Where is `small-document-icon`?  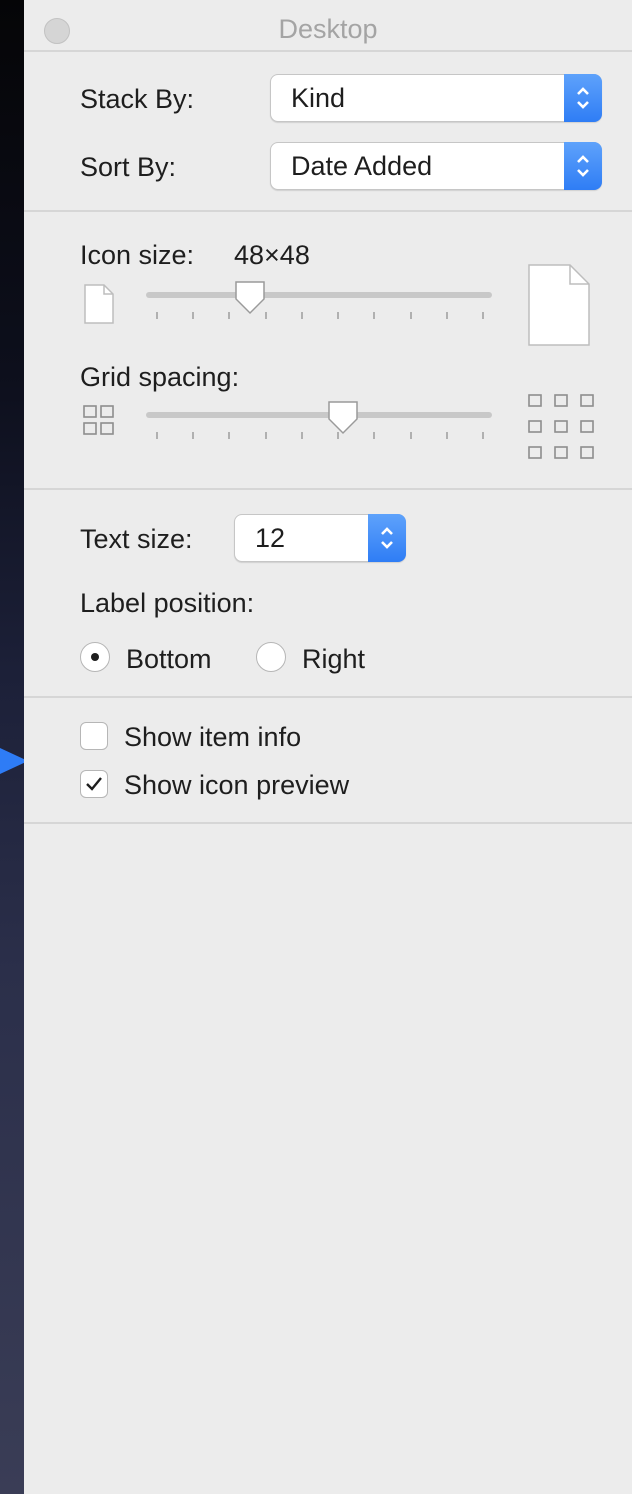
small-document-icon is located at coordinates (99, 304).